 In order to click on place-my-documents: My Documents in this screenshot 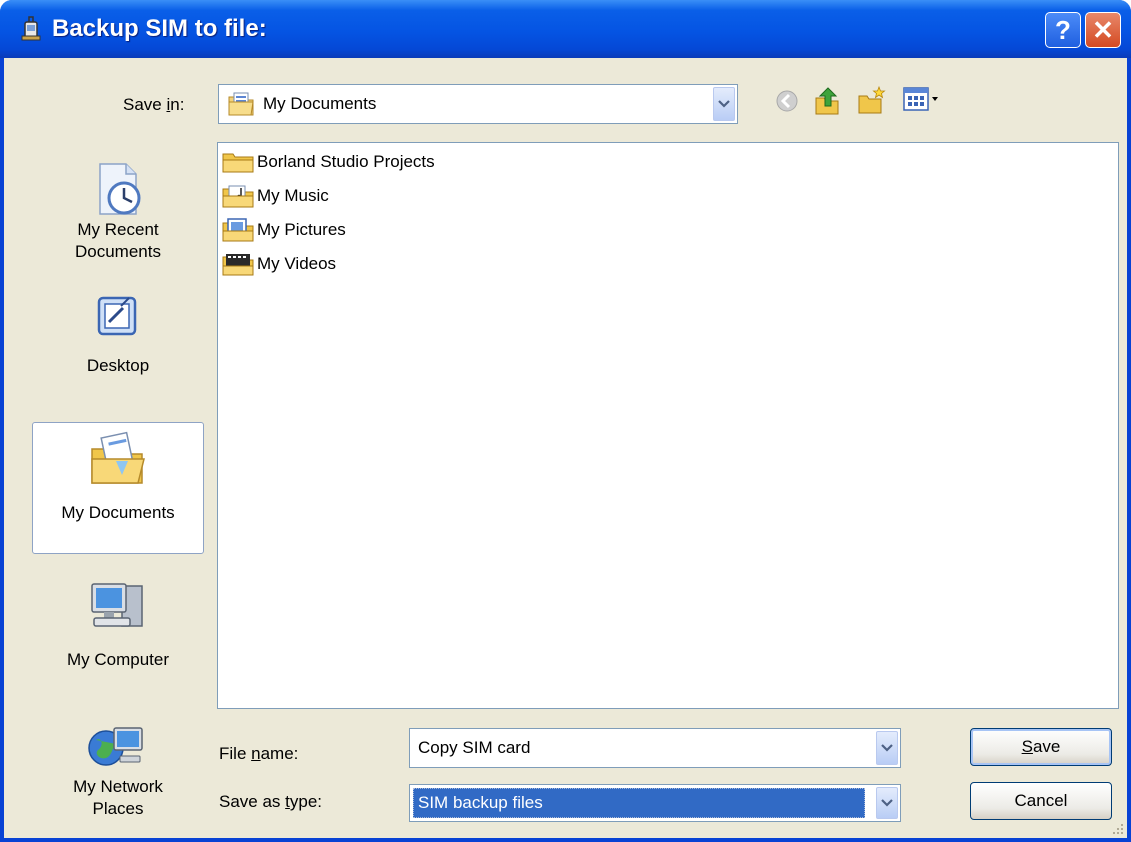, I will do `click(118, 488)`.